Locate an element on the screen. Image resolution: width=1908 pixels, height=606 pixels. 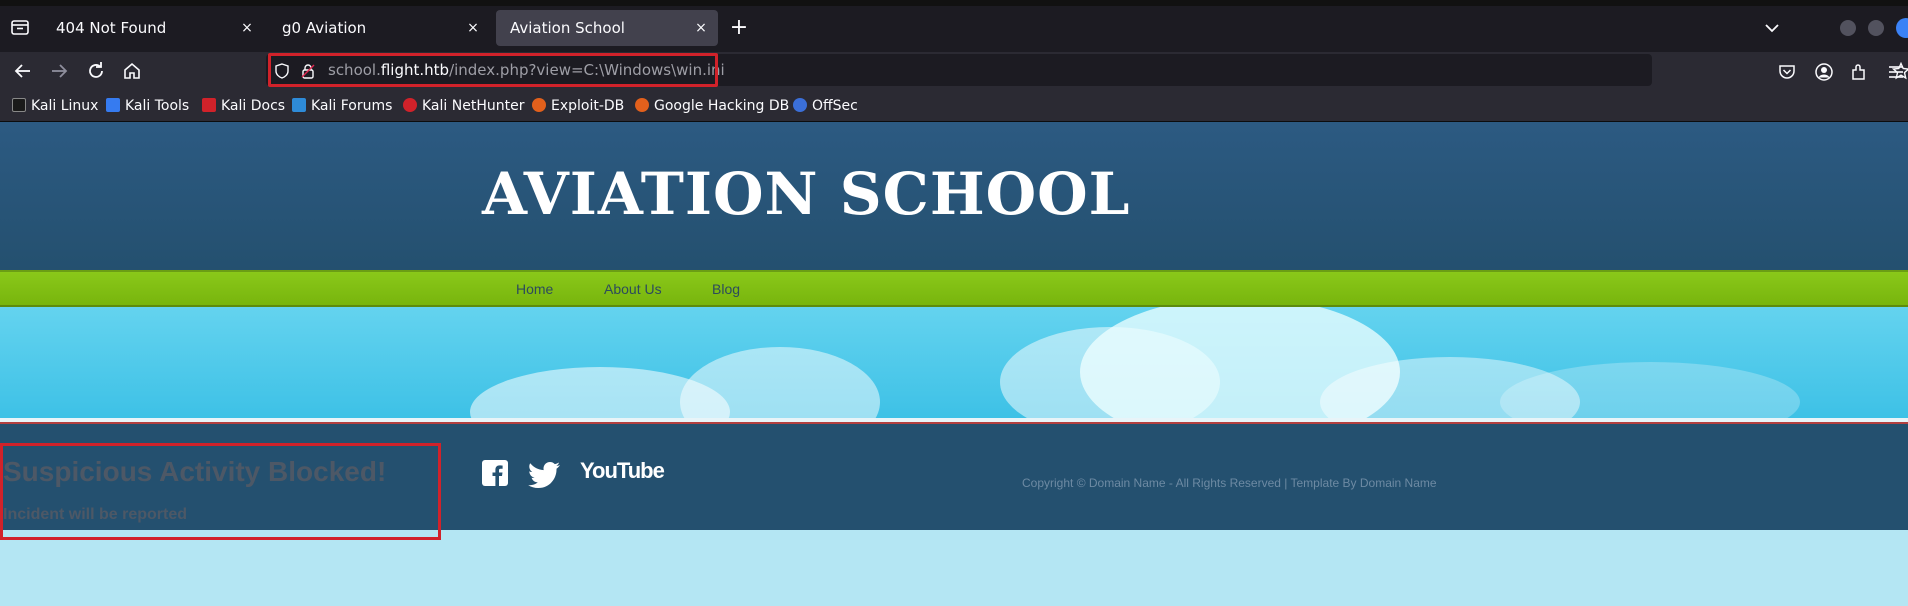
chevron-down-icon is located at coordinates (1772, 28).